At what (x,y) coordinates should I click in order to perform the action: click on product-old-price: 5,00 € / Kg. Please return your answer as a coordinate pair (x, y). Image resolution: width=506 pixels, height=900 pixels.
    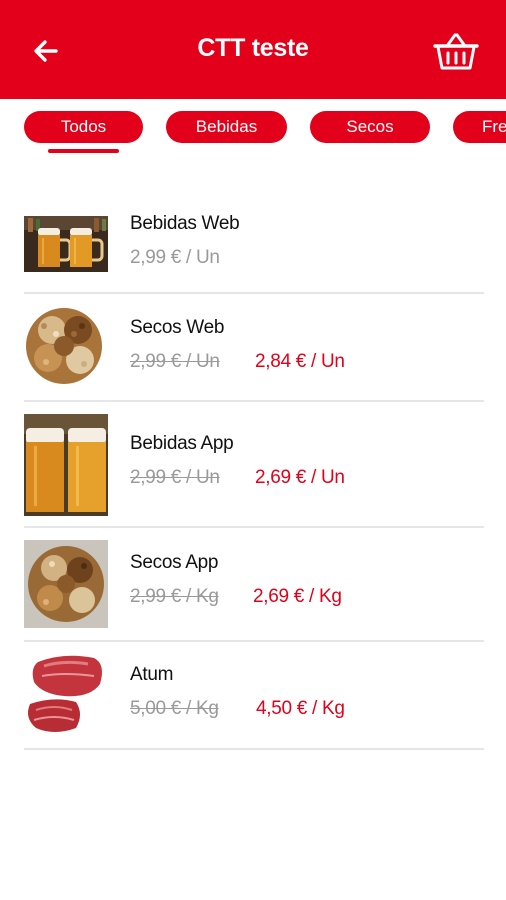
    Looking at the image, I should click on (174, 708).